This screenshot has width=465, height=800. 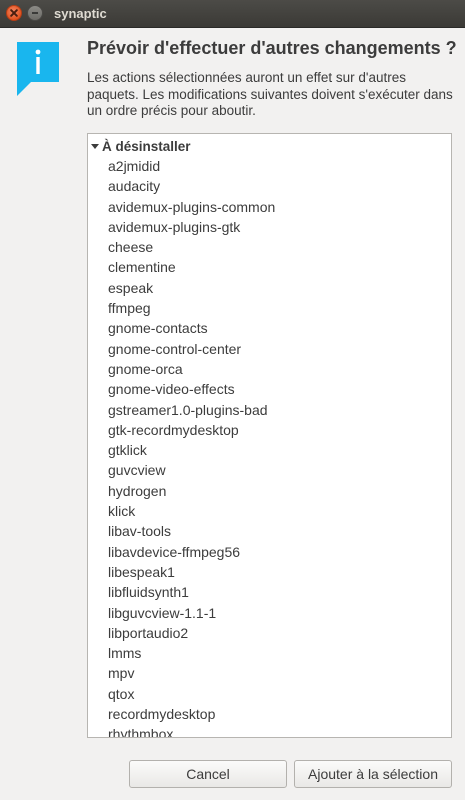 What do you see at coordinates (14, 13) in the screenshot?
I see `close-window-button` at bounding box center [14, 13].